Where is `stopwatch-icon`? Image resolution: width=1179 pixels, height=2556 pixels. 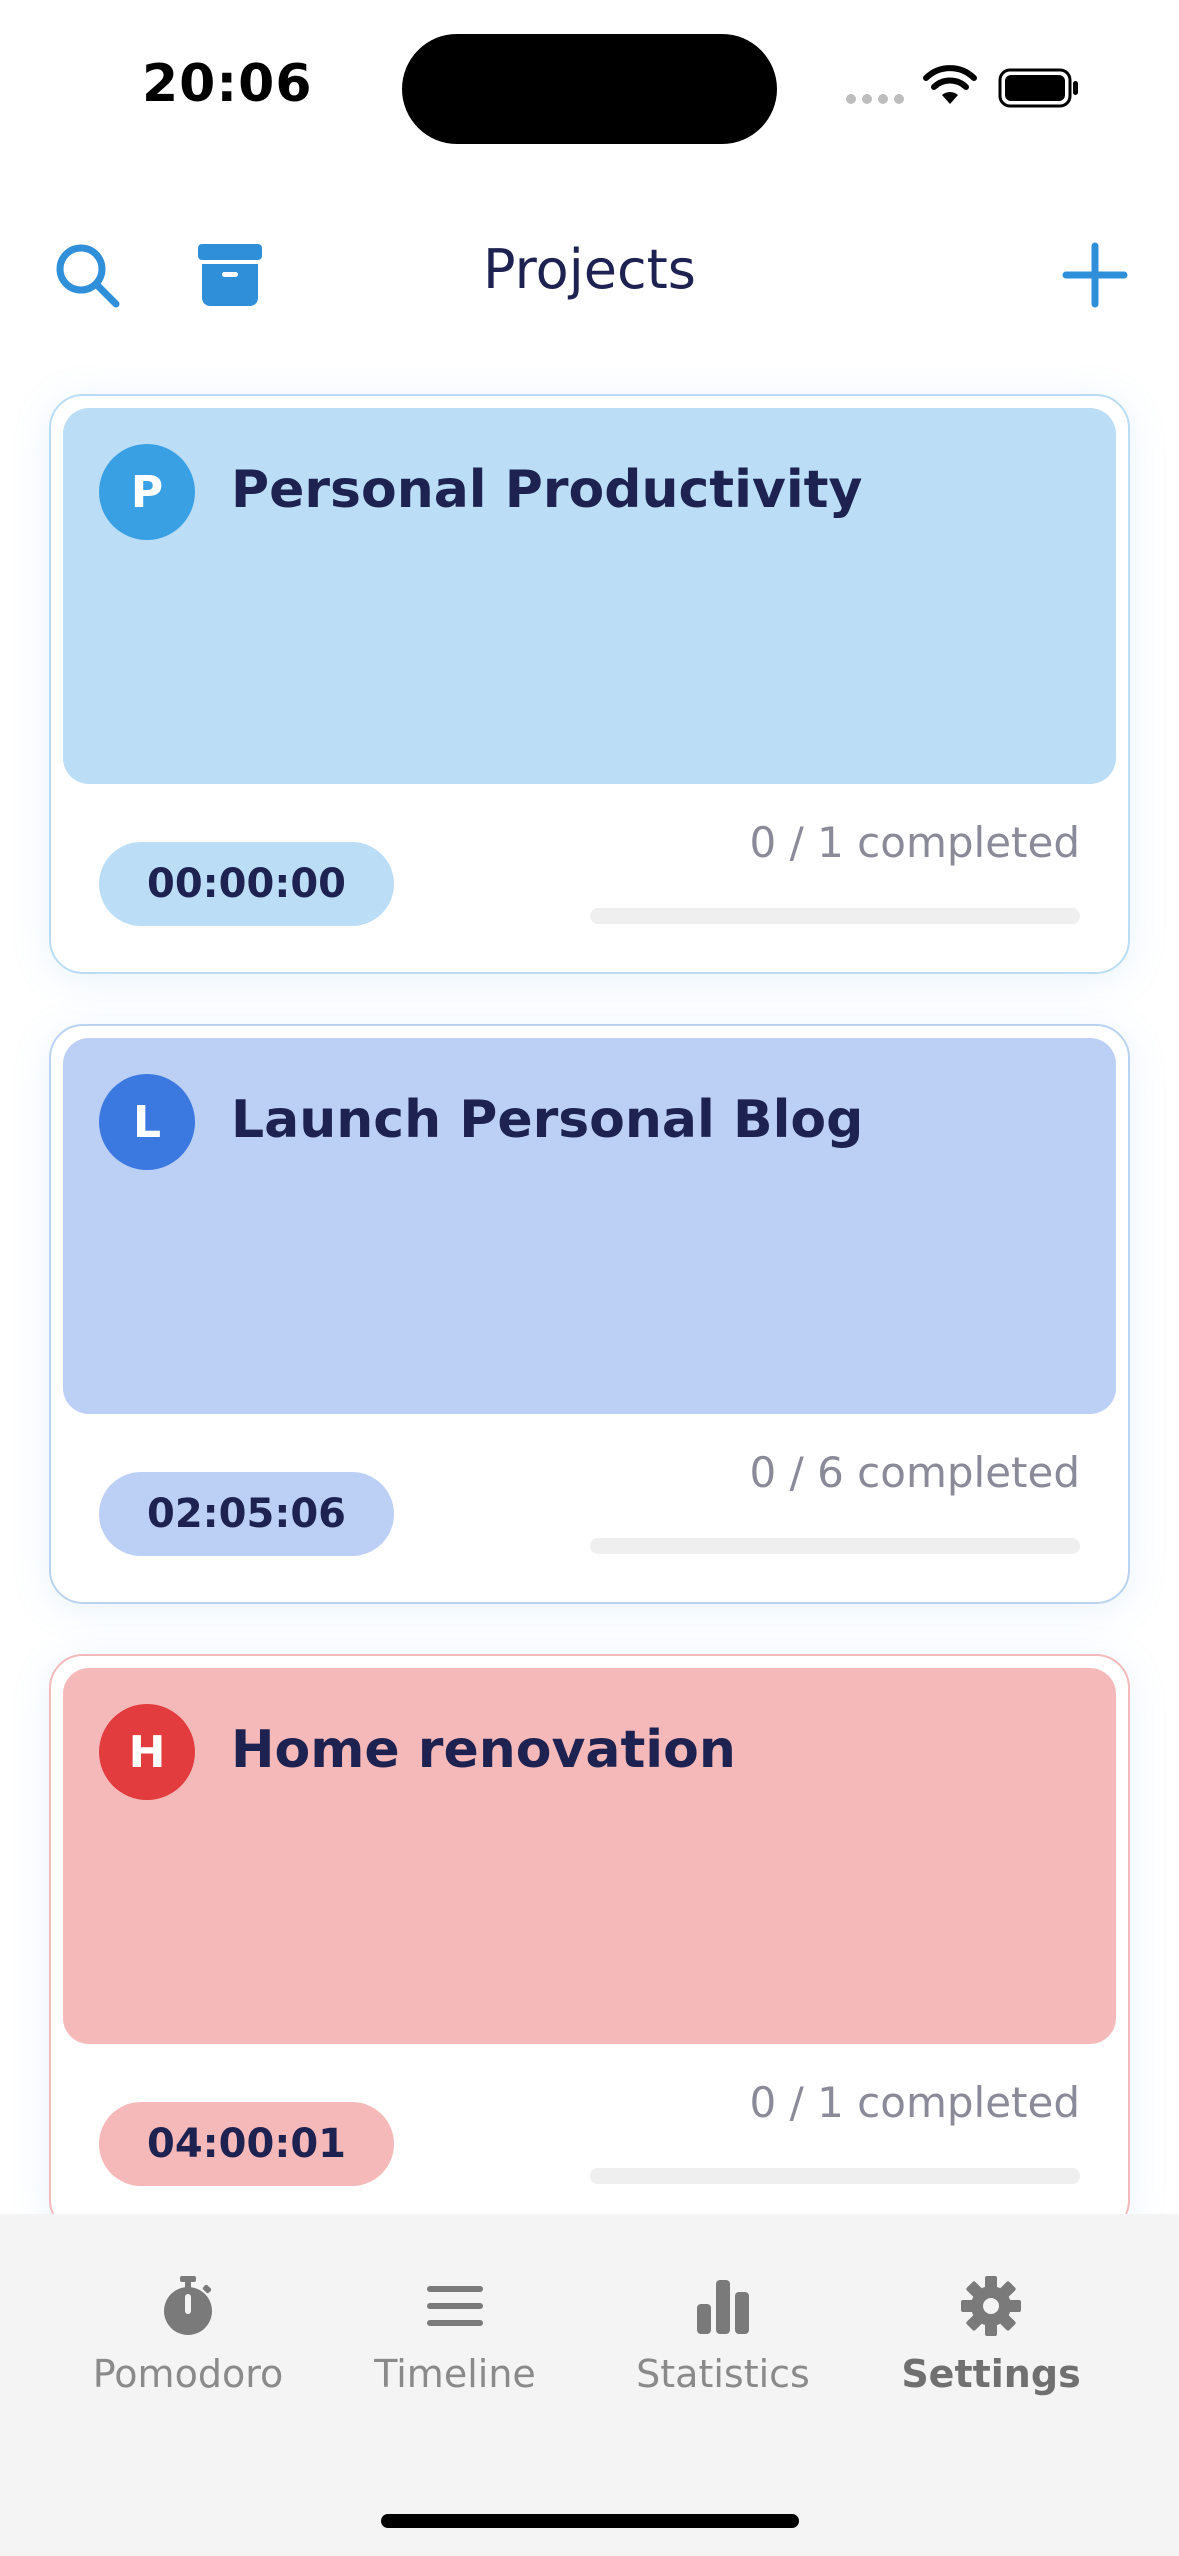
stopwatch-icon is located at coordinates (188, 2305).